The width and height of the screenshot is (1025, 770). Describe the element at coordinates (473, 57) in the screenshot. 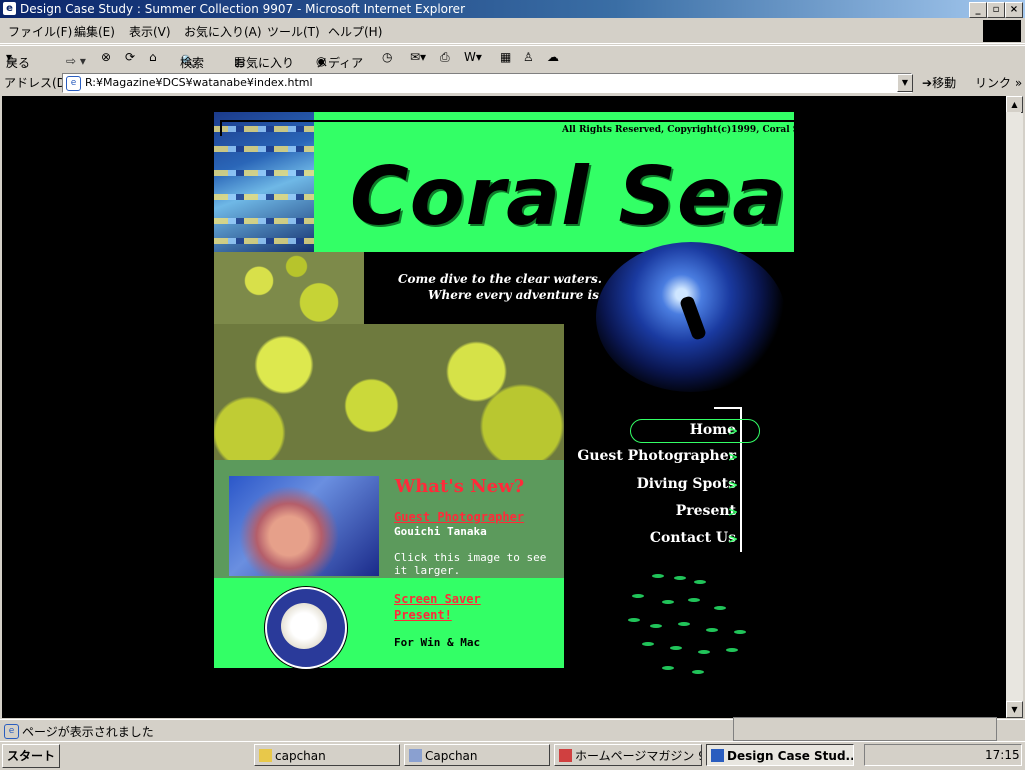

I see `edit-icon: W▾` at that location.